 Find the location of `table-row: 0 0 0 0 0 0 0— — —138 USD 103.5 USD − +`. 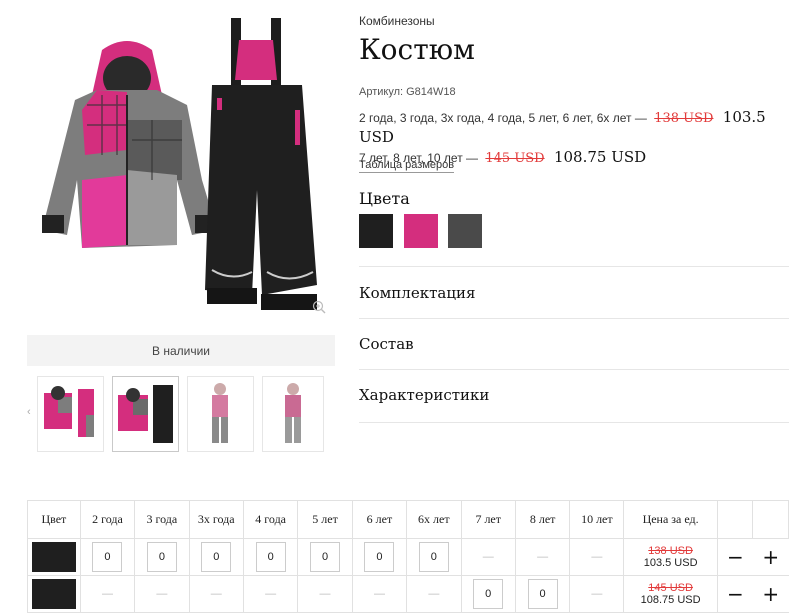

table-row: 0 0 0 0 0 0 0— — —138 USD 103.5 USD − + is located at coordinates (408, 557).